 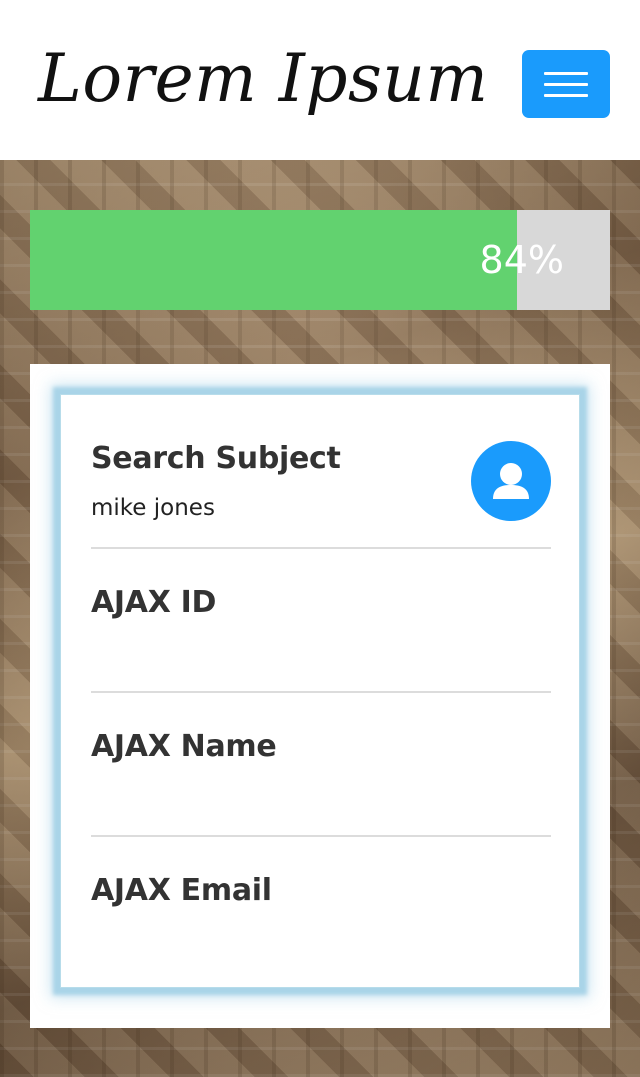 What do you see at coordinates (184, 746) in the screenshot?
I see `ajax-name-label: AJAX Name` at bounding box center [184, 746].